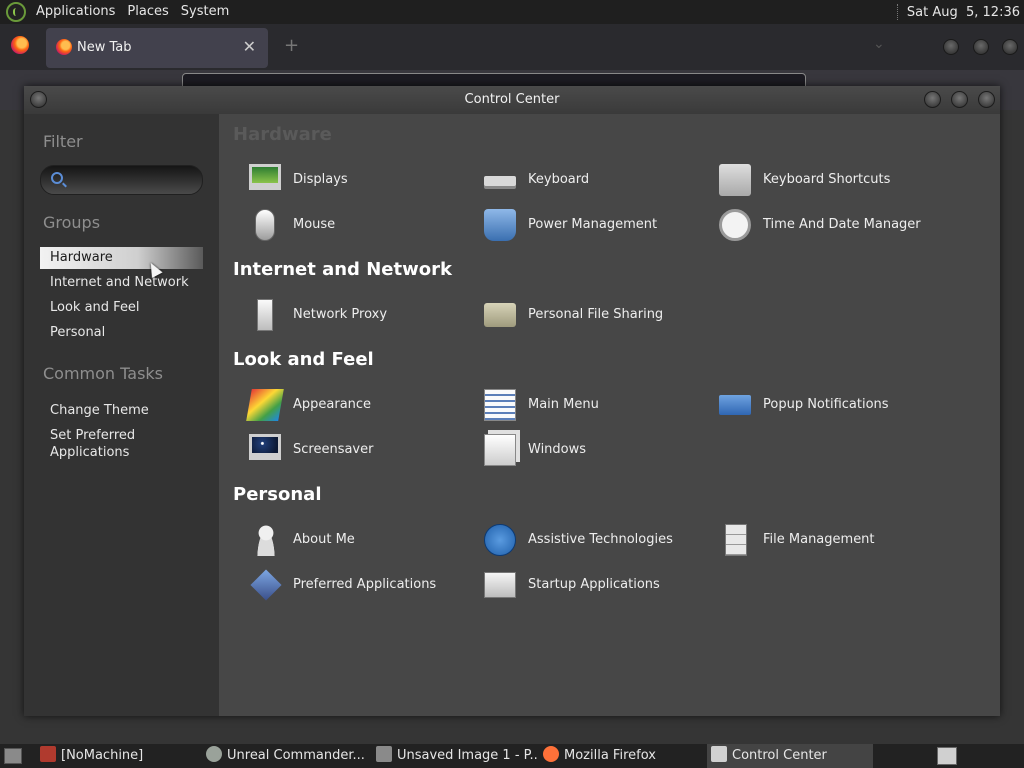 This screenshot has height=768, width=1024. What do you see at coordinates (897, 12) in the screenshot?
I see `panel-separator` at bounding box center [897, 12].